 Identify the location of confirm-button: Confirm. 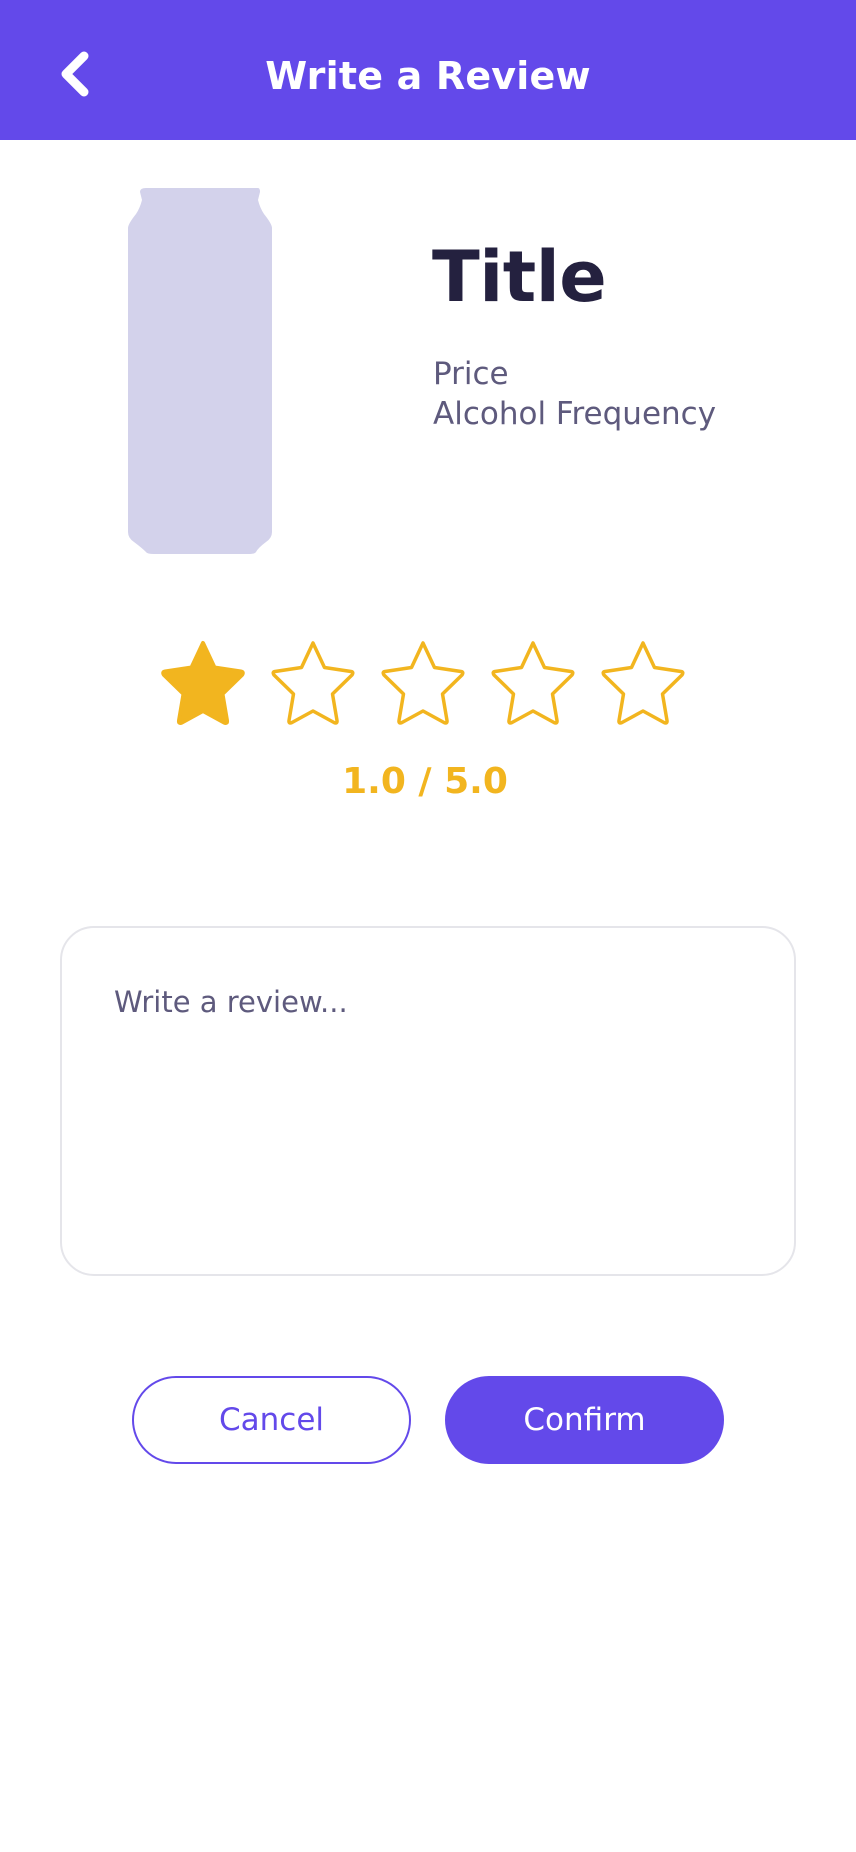
(584, 1420).